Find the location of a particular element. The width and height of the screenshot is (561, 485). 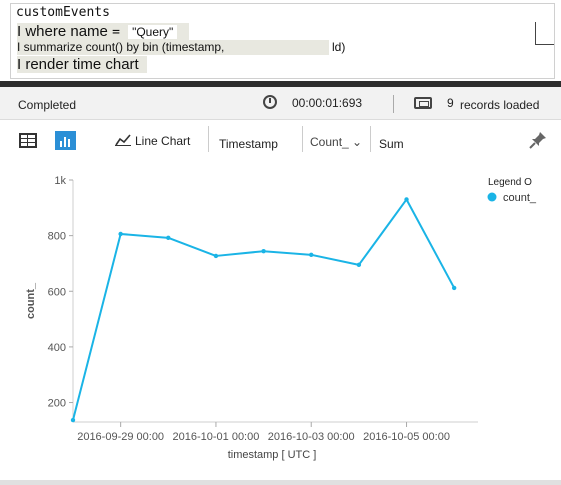

query-line-render: I render time chart is located at coordinates (82, 64).